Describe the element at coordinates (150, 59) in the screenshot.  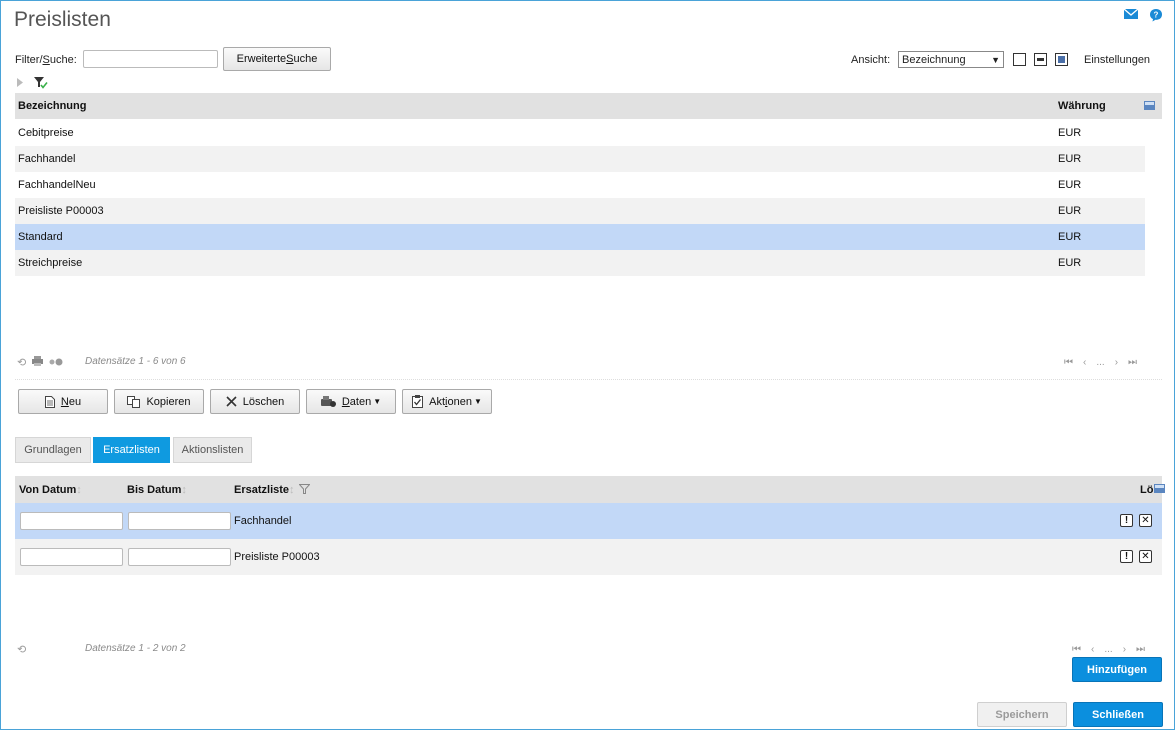
I see `search-input` at that location.